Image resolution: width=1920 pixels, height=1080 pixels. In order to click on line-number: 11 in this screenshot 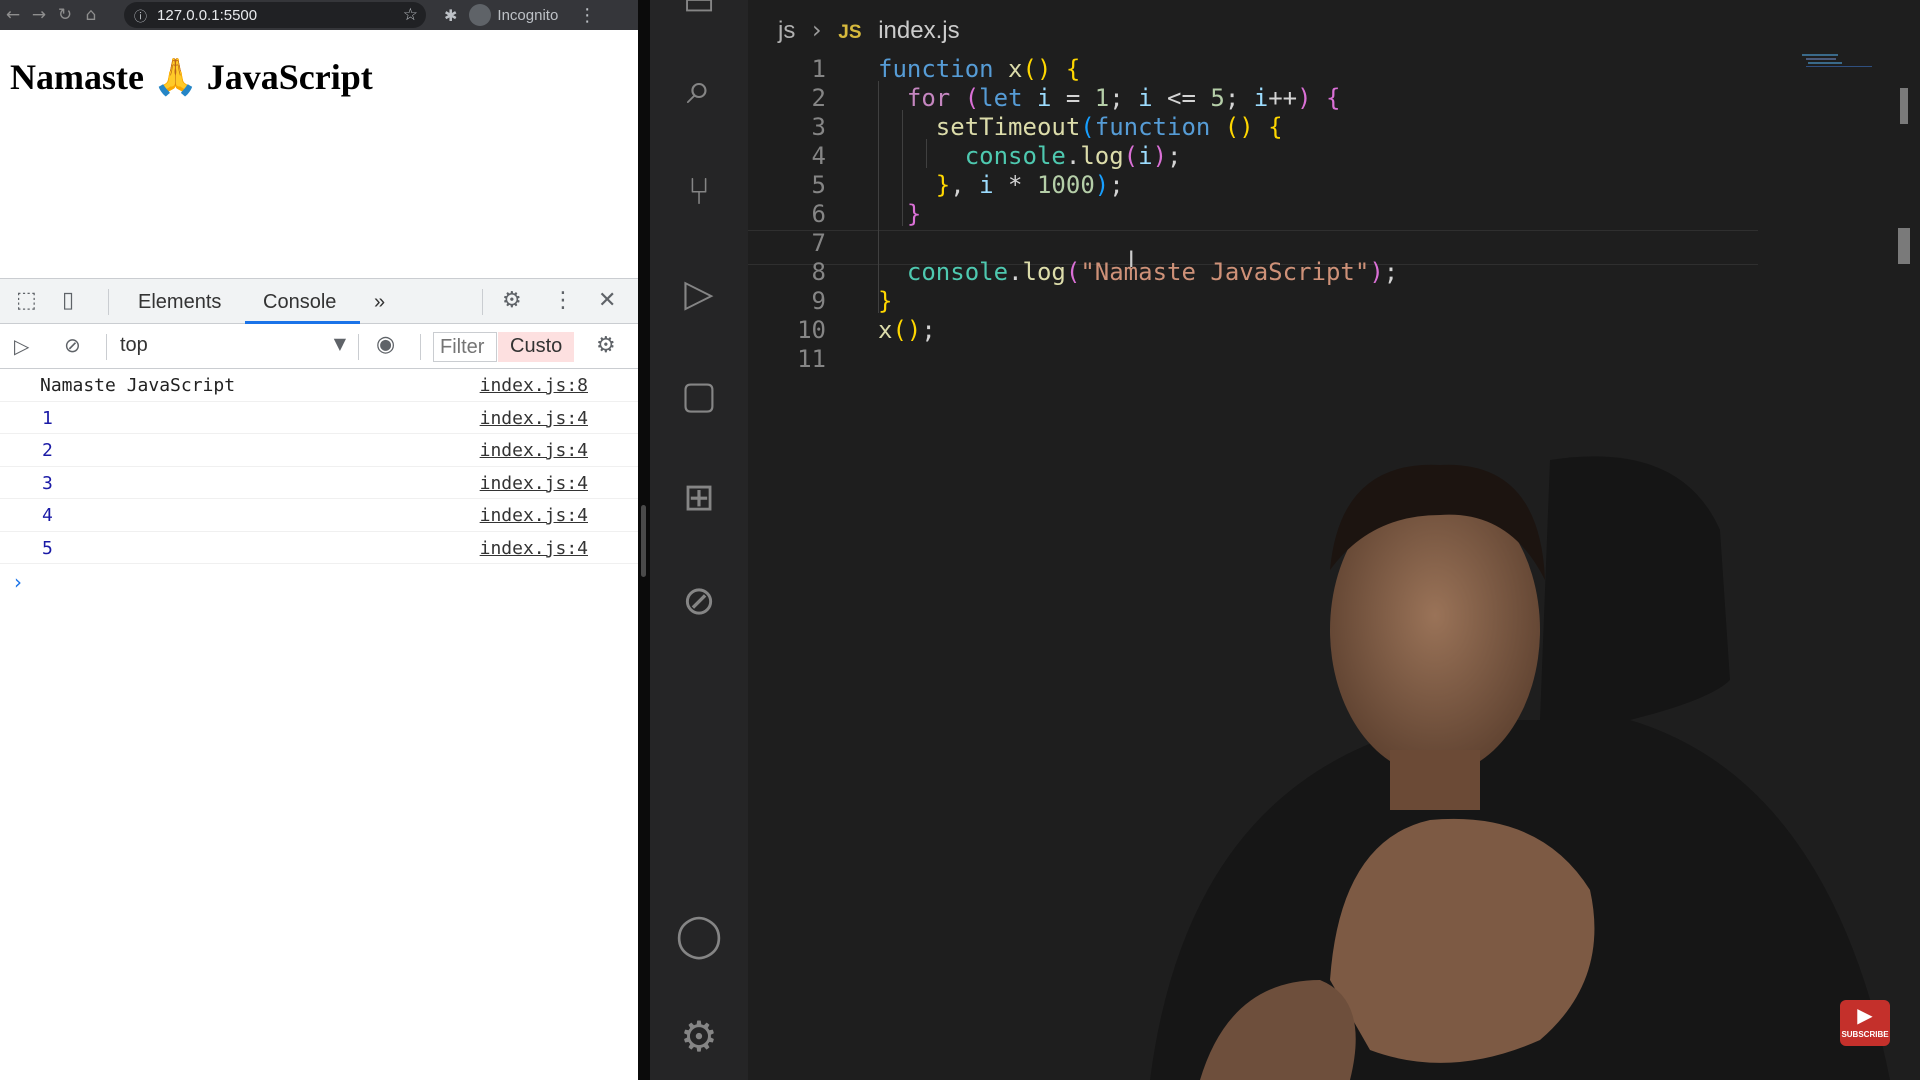, I will do `click(811, 359)`.